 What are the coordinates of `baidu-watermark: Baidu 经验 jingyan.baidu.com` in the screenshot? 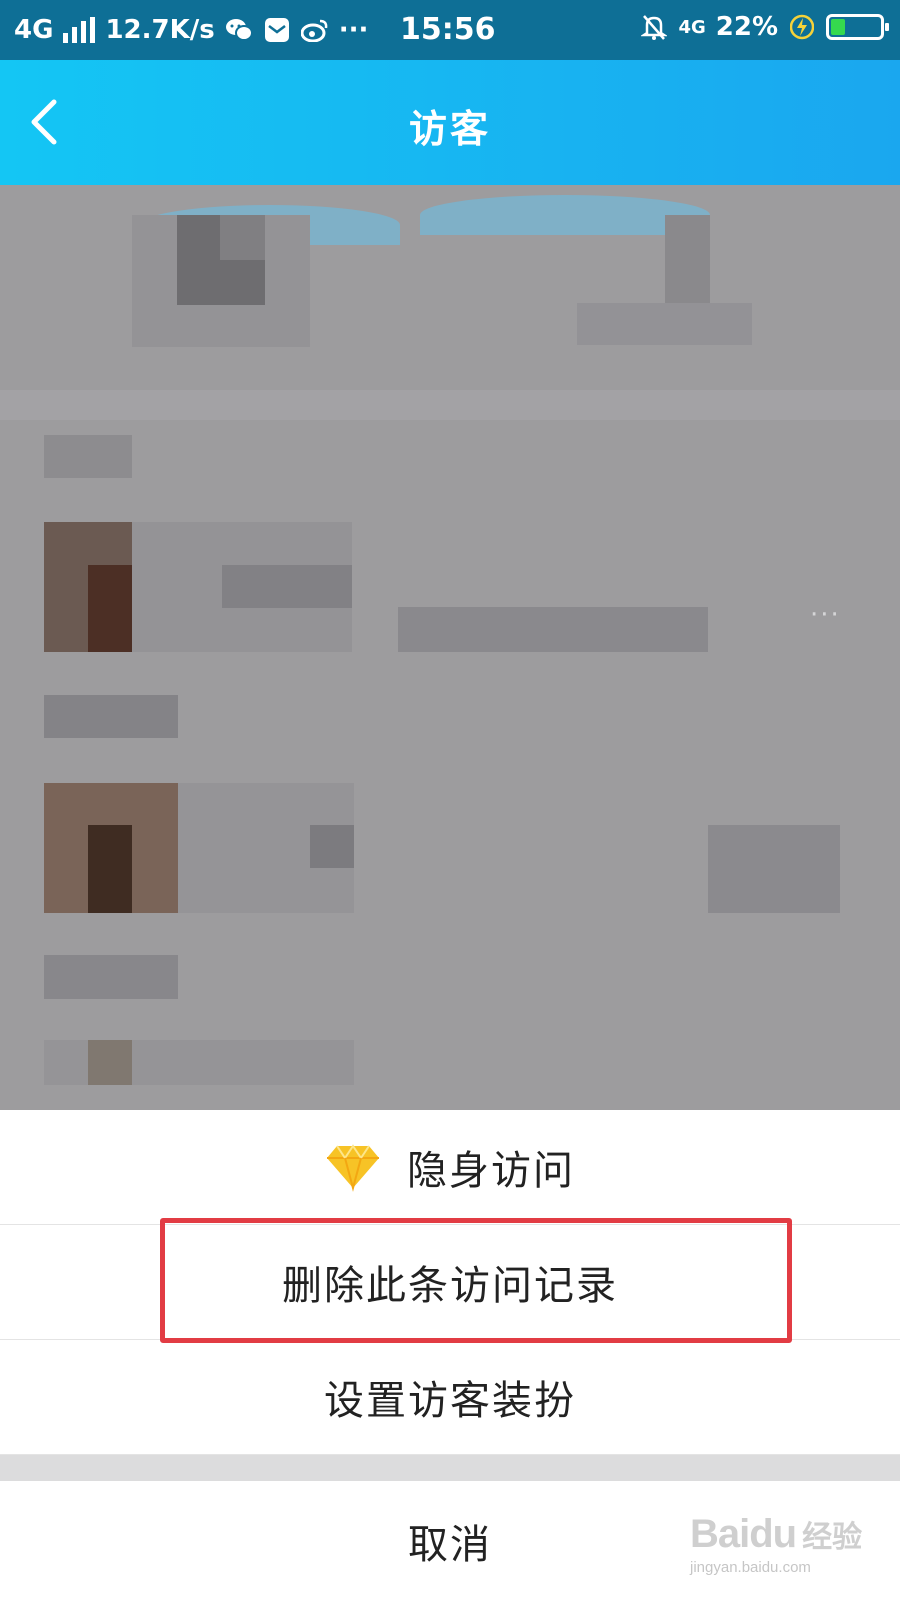 It's located at (790, 1552).